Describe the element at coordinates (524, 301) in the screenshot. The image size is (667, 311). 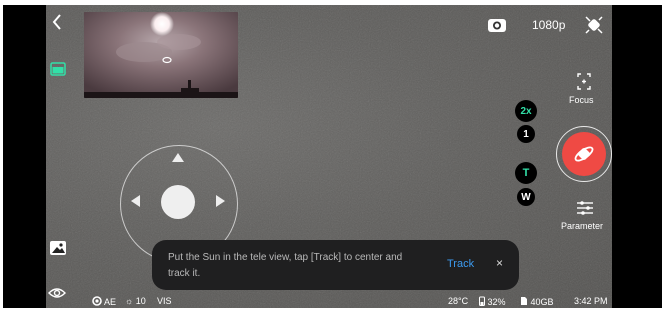
I see `sd-card-icon` at that location.